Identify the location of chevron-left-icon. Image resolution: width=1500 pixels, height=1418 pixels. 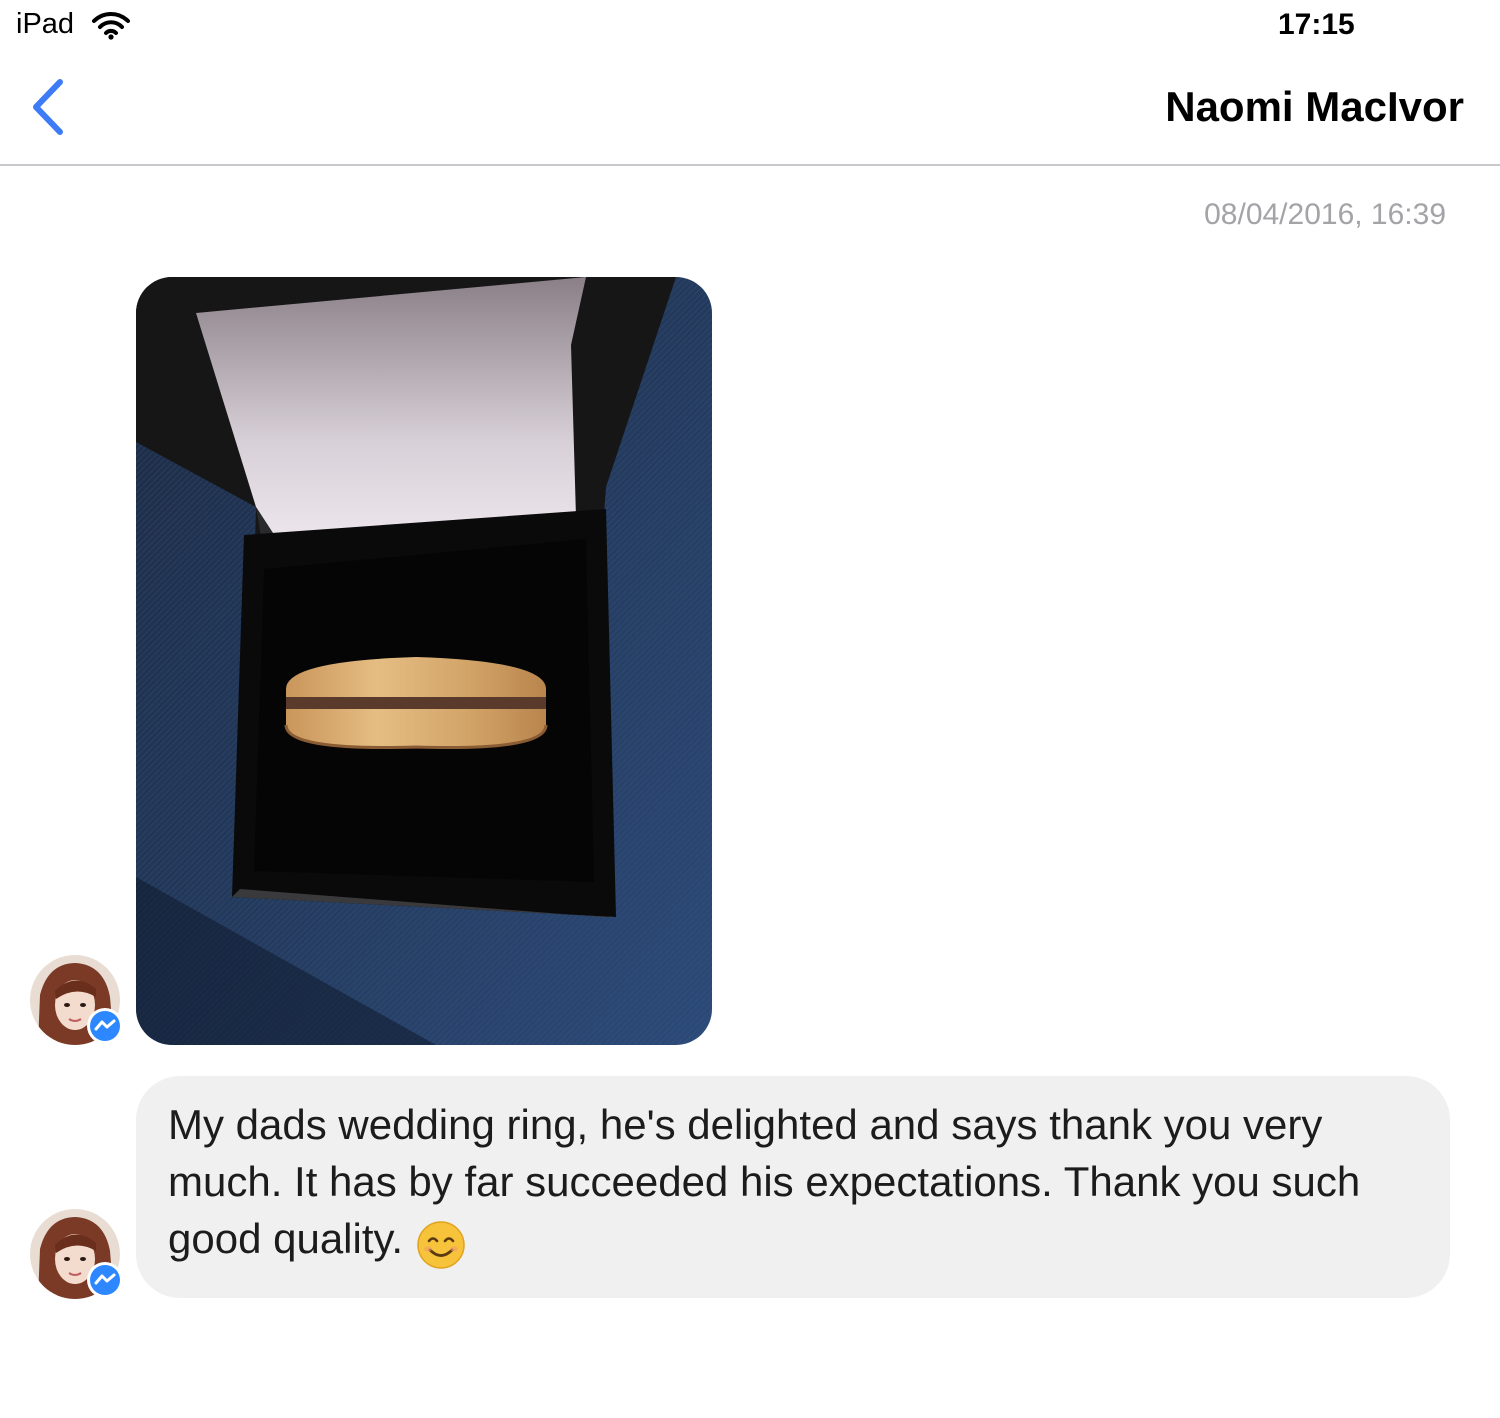
(48, 107).